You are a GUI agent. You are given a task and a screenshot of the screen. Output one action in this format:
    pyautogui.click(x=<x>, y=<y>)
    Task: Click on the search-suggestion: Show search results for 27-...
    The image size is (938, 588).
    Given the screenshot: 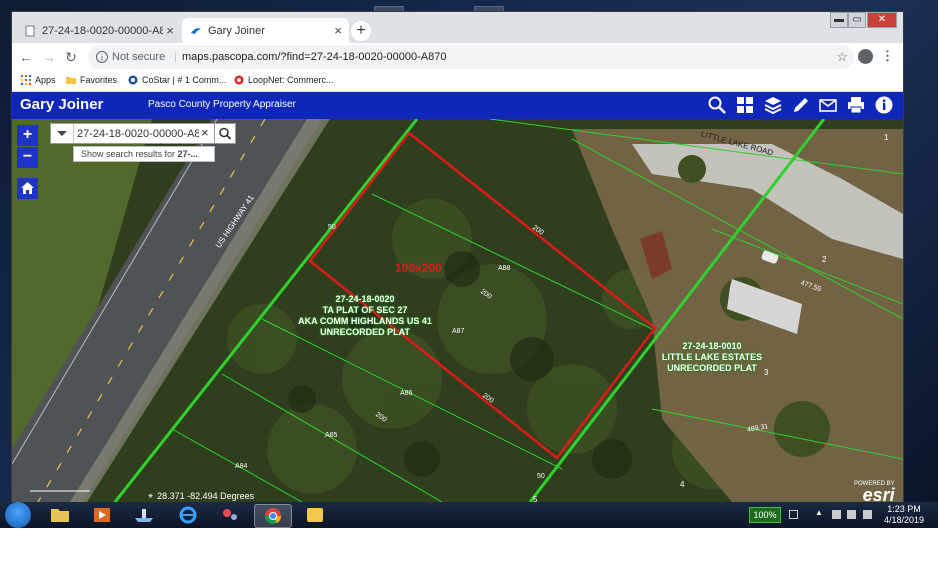 What is the action you would take?
    pyautogui.click(x=144, y=154)
    